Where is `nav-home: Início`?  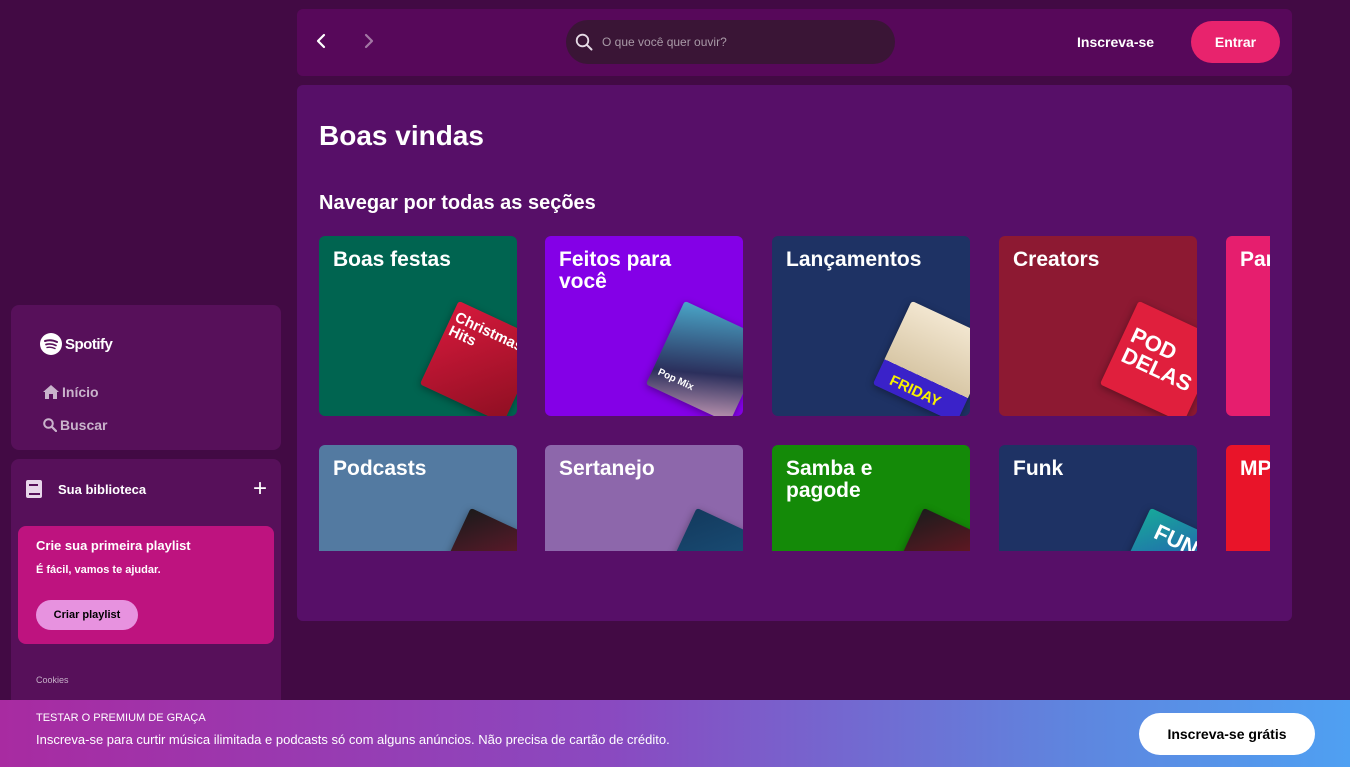
nav-home: Início is located at coordinates (71, 392).